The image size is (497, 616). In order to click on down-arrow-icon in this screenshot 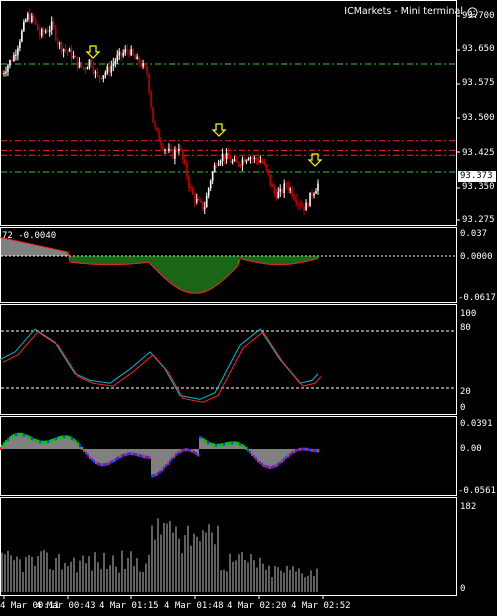, I will do `click(219, 130)`.